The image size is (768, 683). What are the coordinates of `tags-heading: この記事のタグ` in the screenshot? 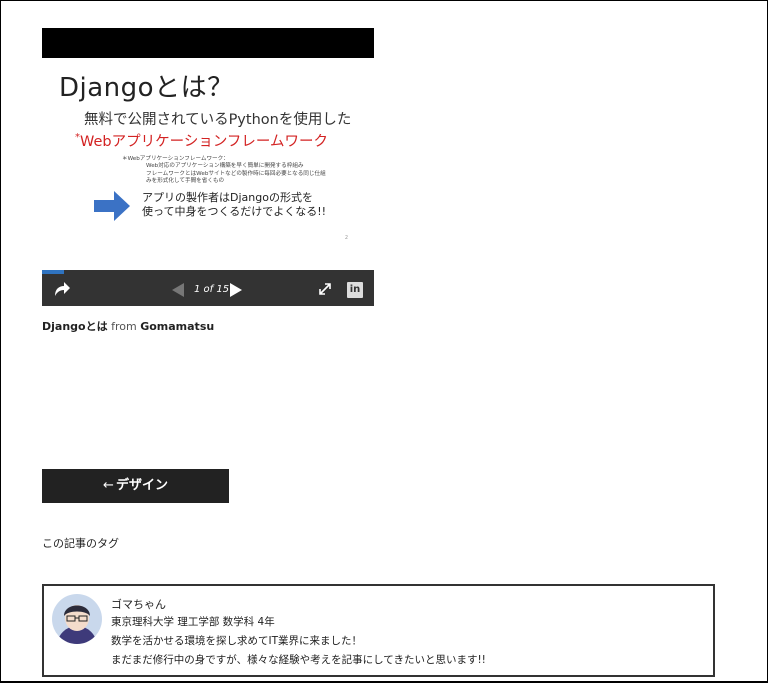 It's located at (80, 543).